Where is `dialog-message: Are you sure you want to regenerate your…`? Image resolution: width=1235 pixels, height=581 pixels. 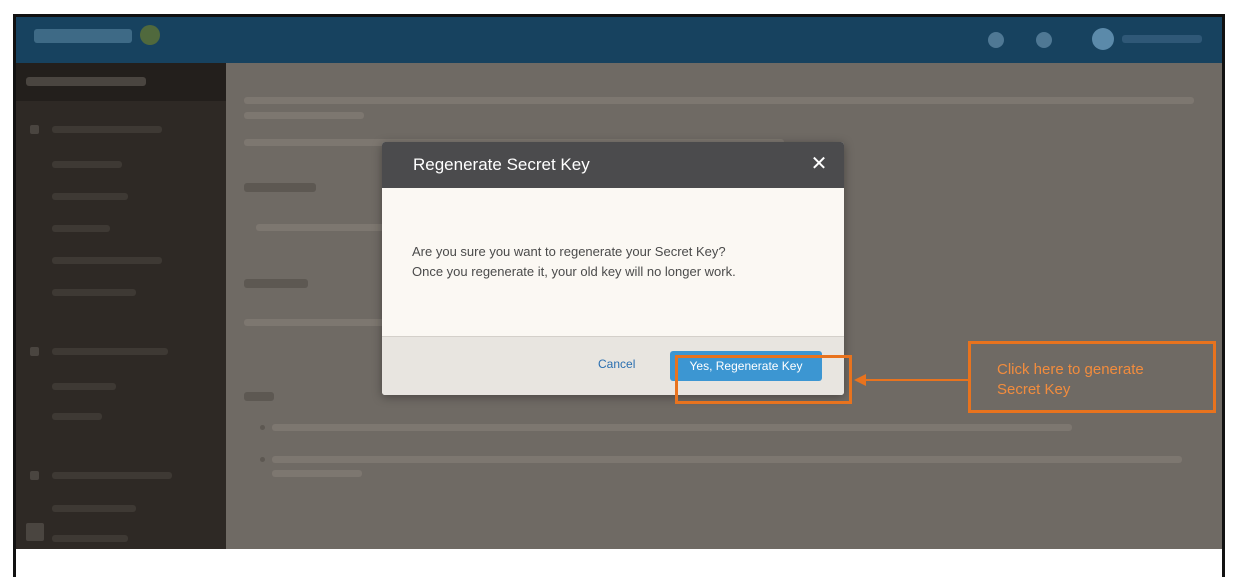 dialog-message: Are you sure you want to regenerate your… is located at coordinates (574, 262).